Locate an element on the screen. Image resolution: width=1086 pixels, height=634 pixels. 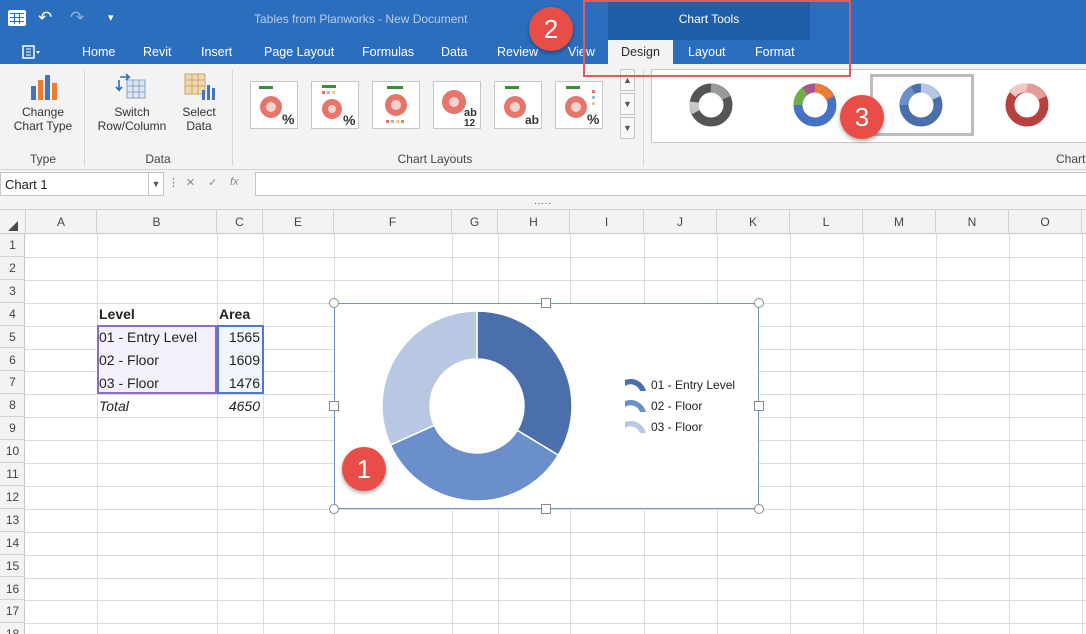
group-data-label: Data is located at coordinates (158, 159).